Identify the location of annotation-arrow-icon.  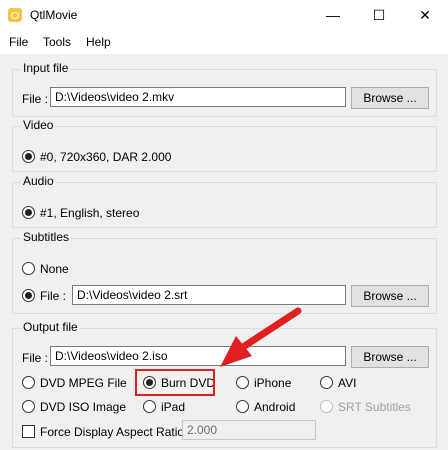
(261, 337).